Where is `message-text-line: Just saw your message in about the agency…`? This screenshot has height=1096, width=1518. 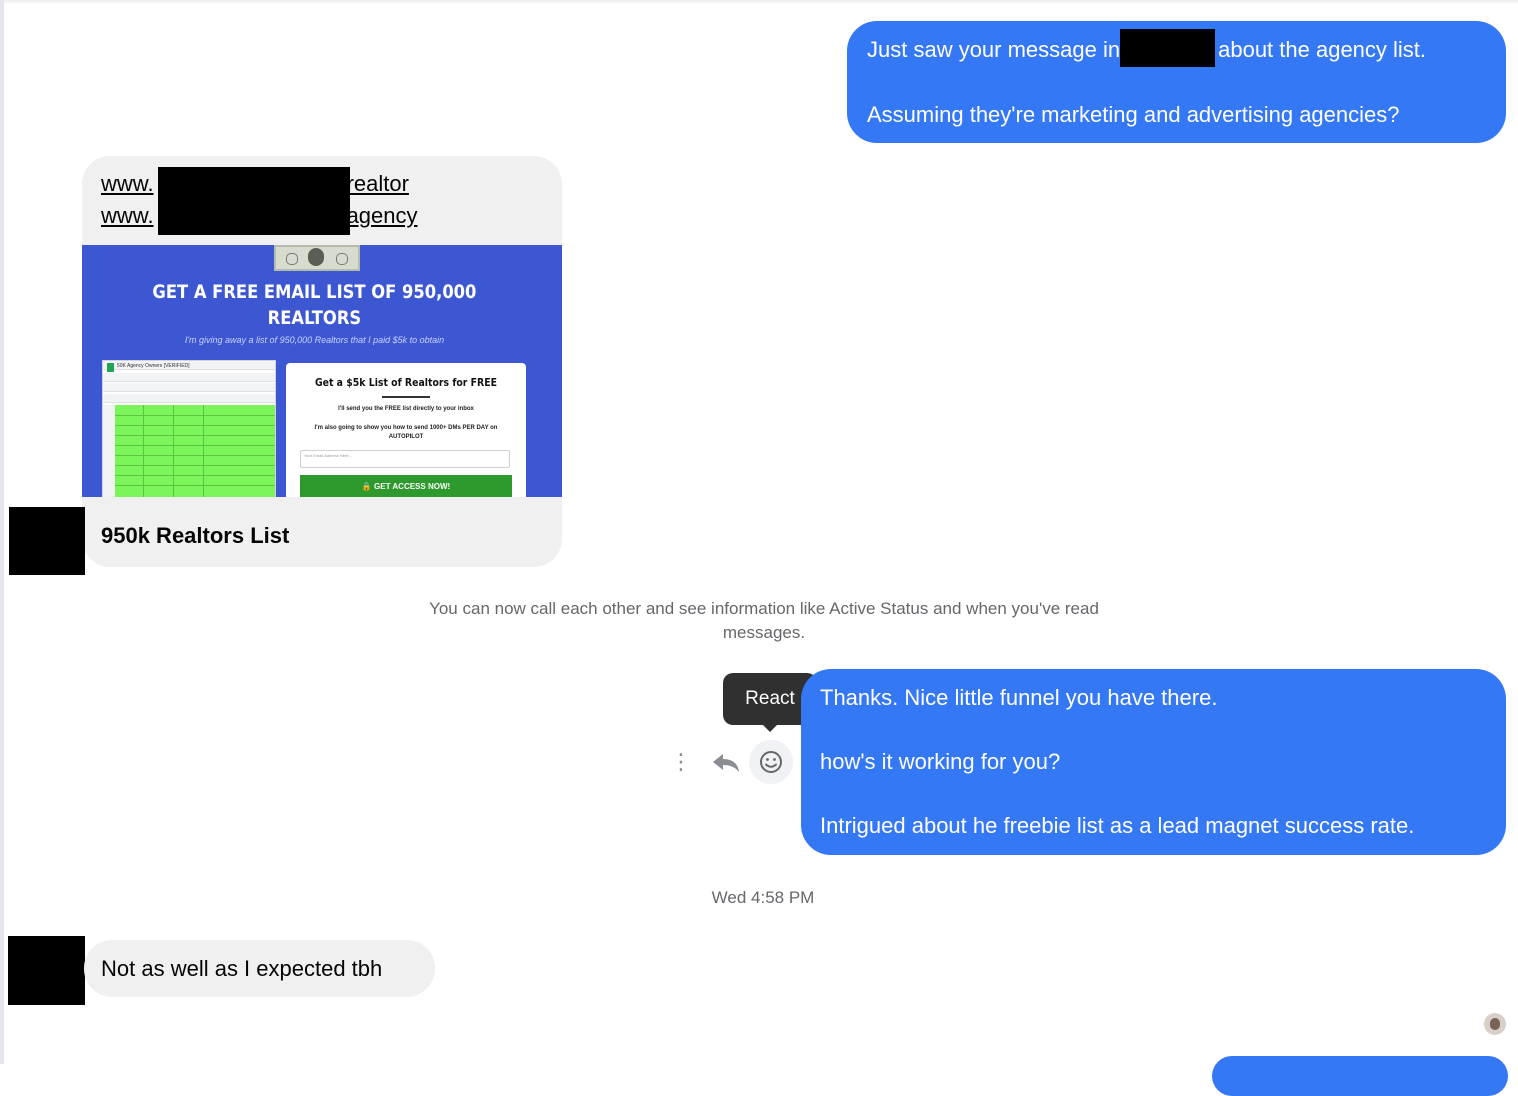 message-text-line: Just saw your message in about the agency… is located at coordinates (1176, 48).